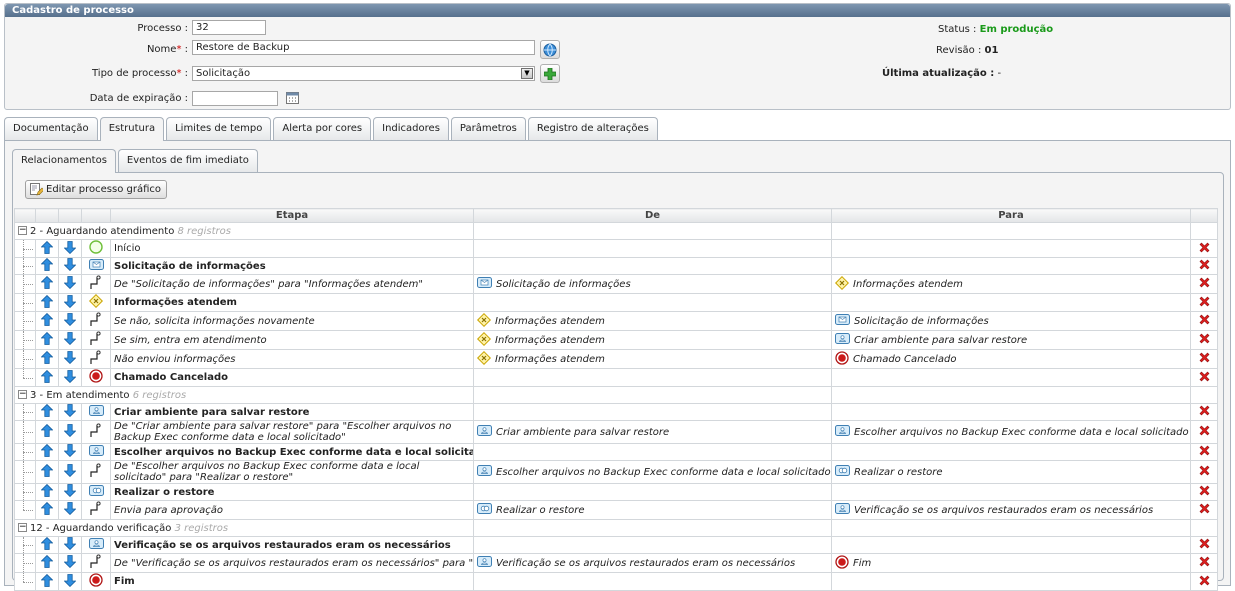  Describe the element at coordinates (219, 128) in the screenshot. I see `tab-2: Limites de tempo` at that location.